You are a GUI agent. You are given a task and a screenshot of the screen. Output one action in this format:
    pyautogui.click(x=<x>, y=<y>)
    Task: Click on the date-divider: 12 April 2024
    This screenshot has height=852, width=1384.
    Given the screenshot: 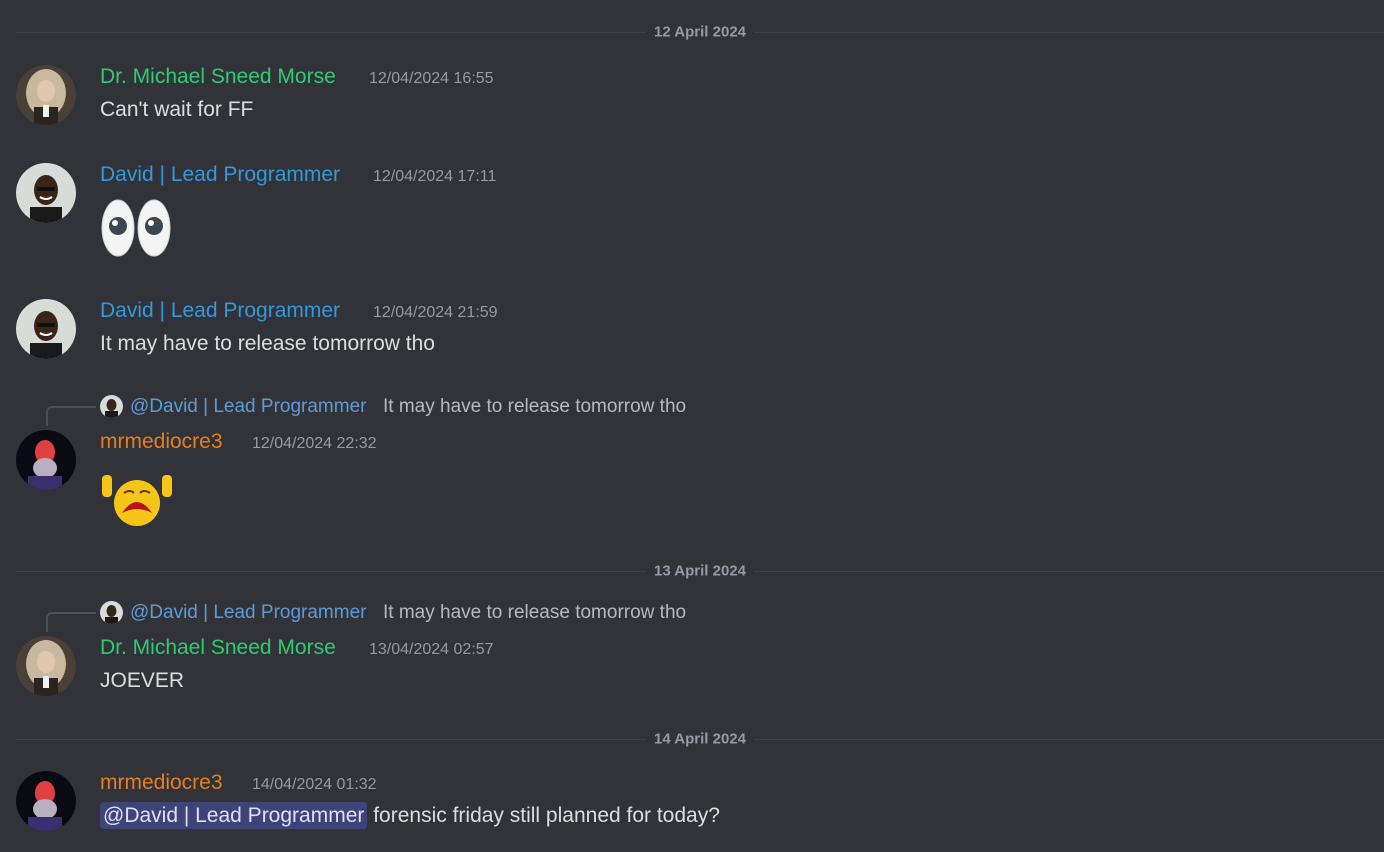 What is the action you would take?
    pyautogui.click(x=700, y=32)
    